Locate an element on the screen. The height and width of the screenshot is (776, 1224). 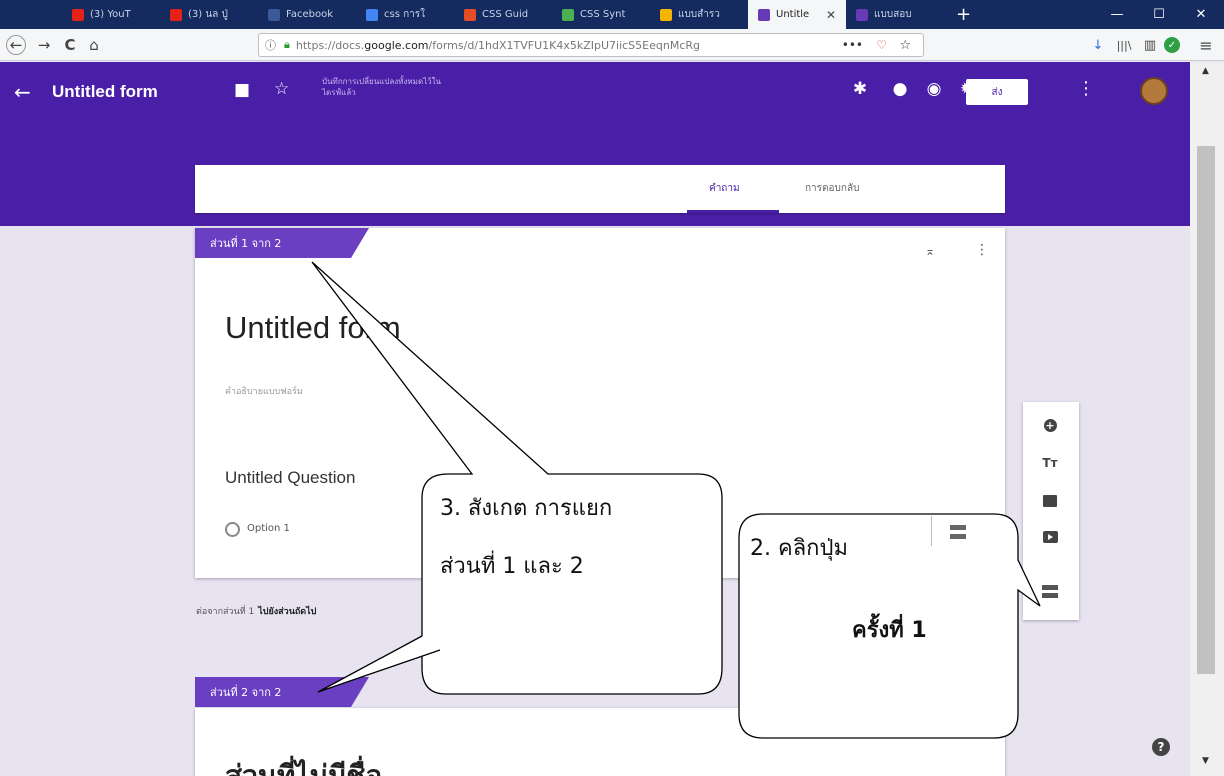
callout-3-line1: 3. สังเกต การแยก is located at coordinates (526, 508).